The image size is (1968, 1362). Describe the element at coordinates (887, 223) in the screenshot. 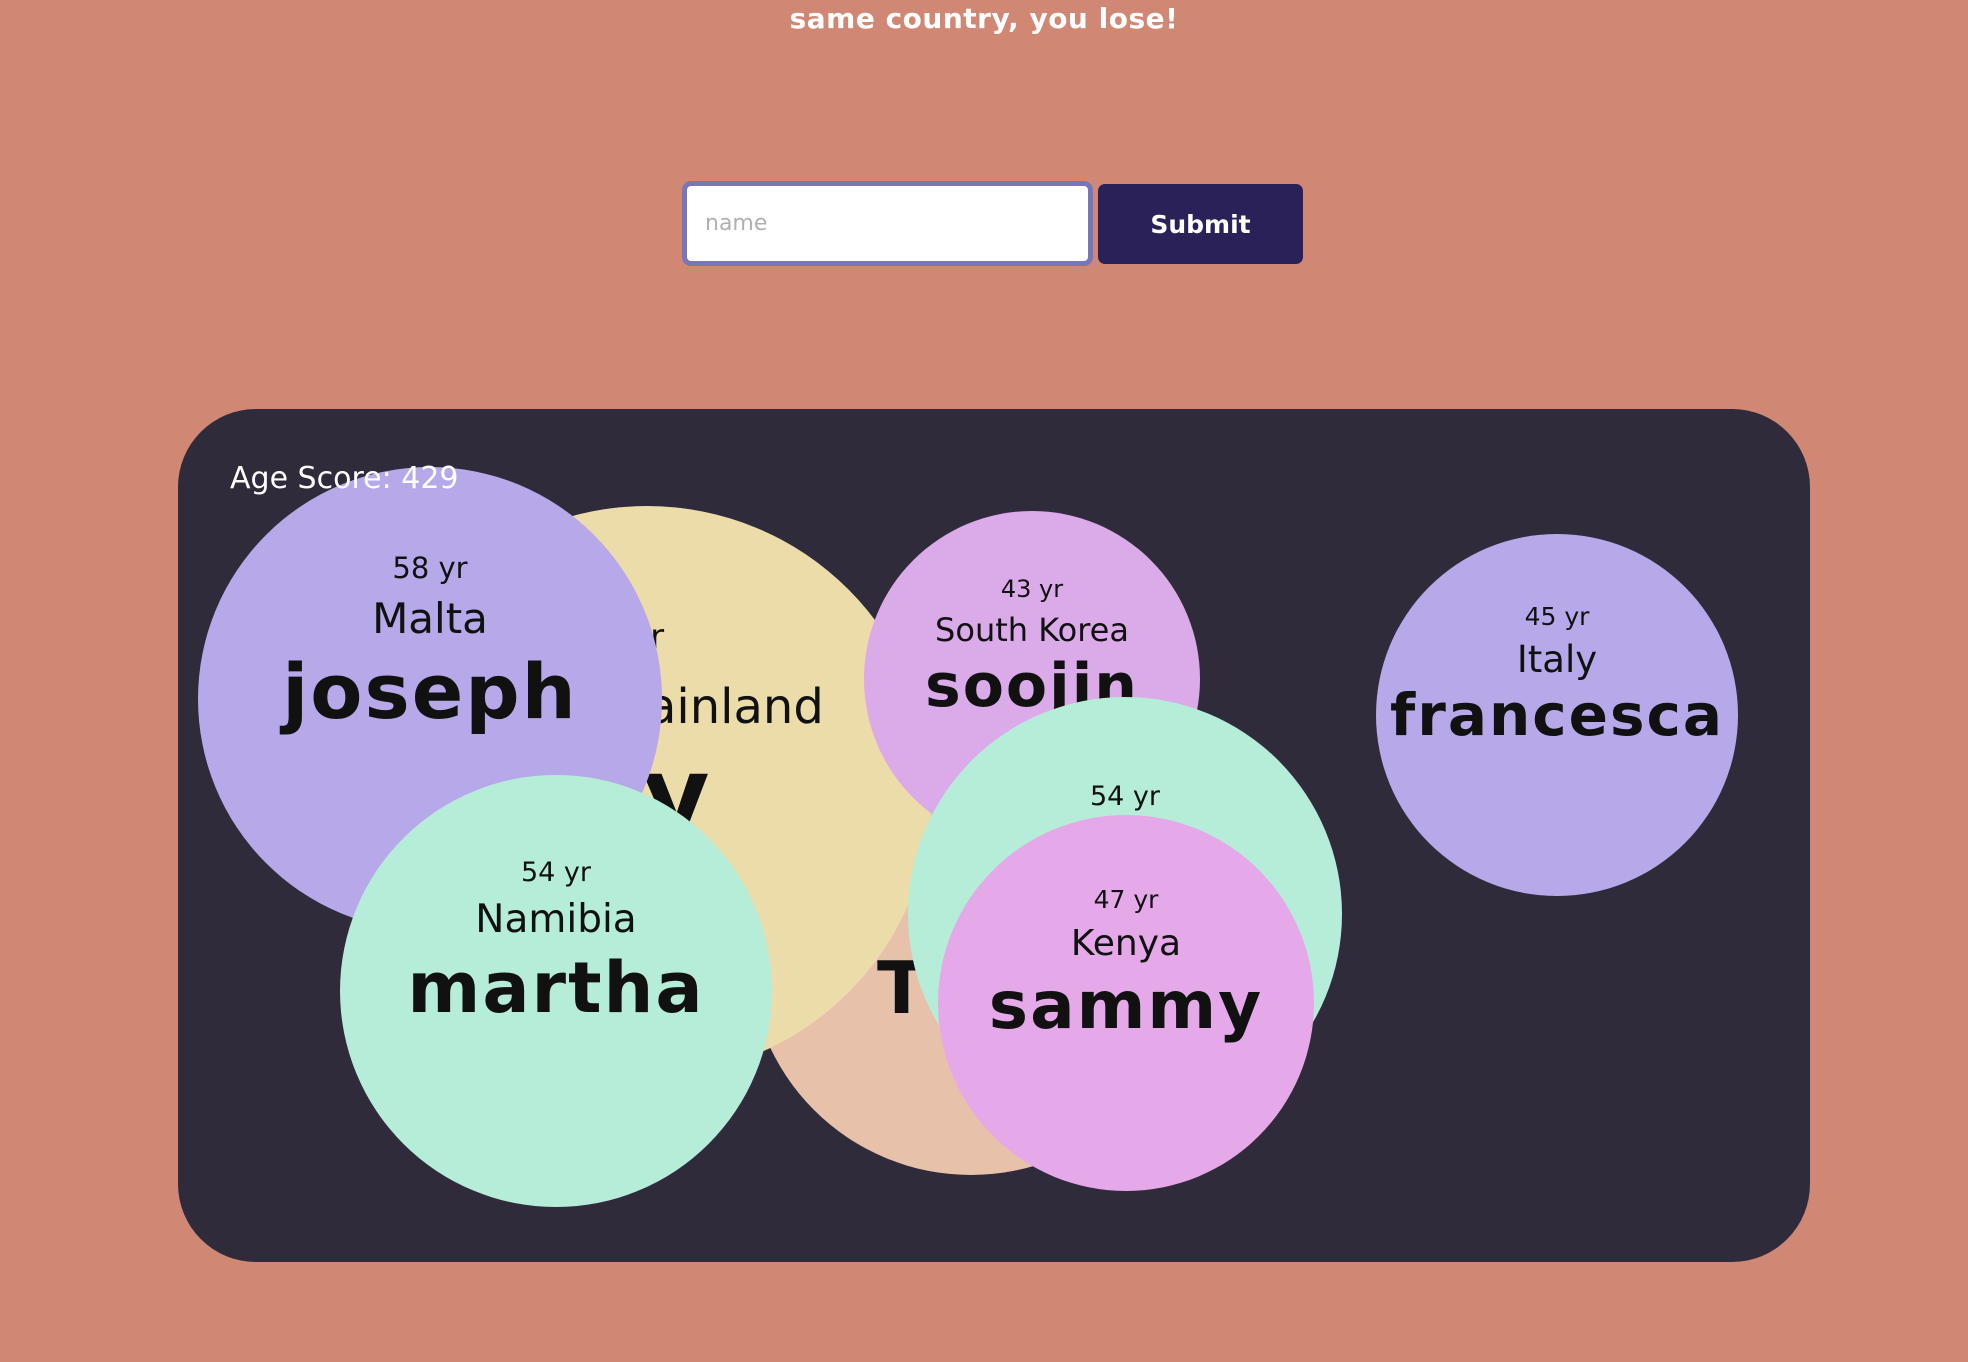

I see `name-input` at that location.